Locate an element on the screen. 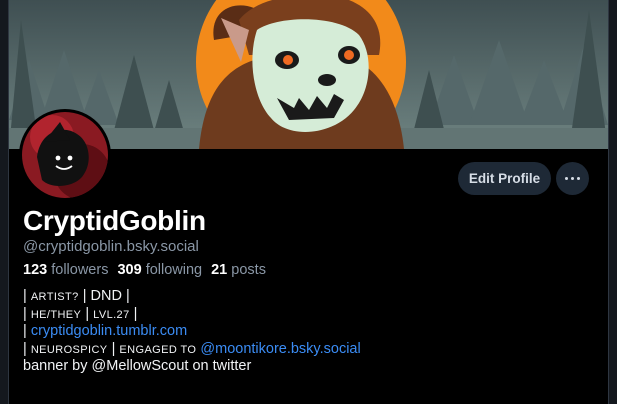 This screenshot has height=404, width=617. profile-stats: 123 followers 309 following 21 posts is located at coordinates (144, 270).